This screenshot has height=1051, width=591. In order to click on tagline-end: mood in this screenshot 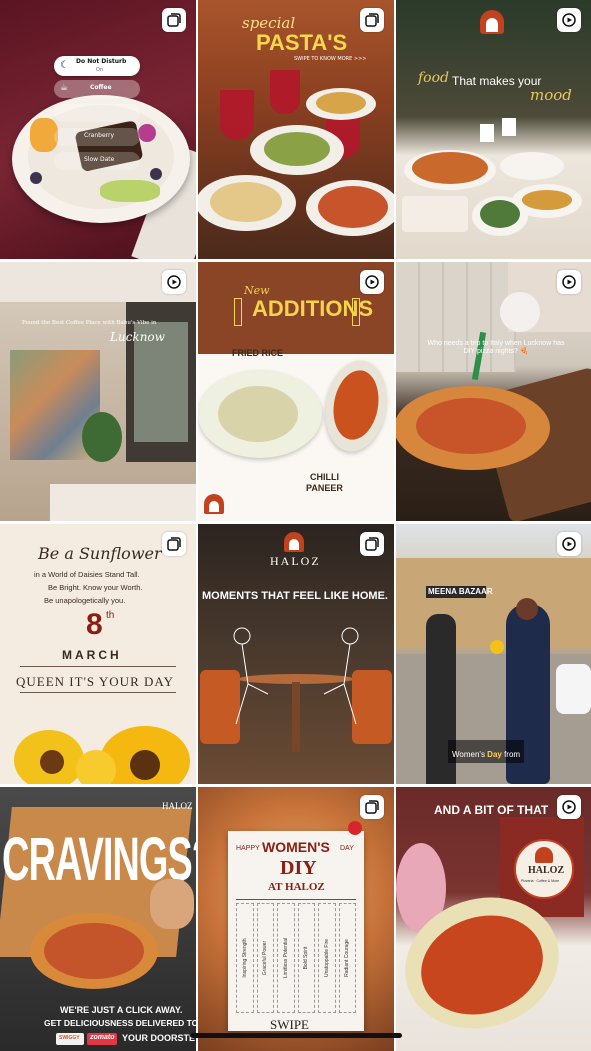, I will do `click(551, 95)`.